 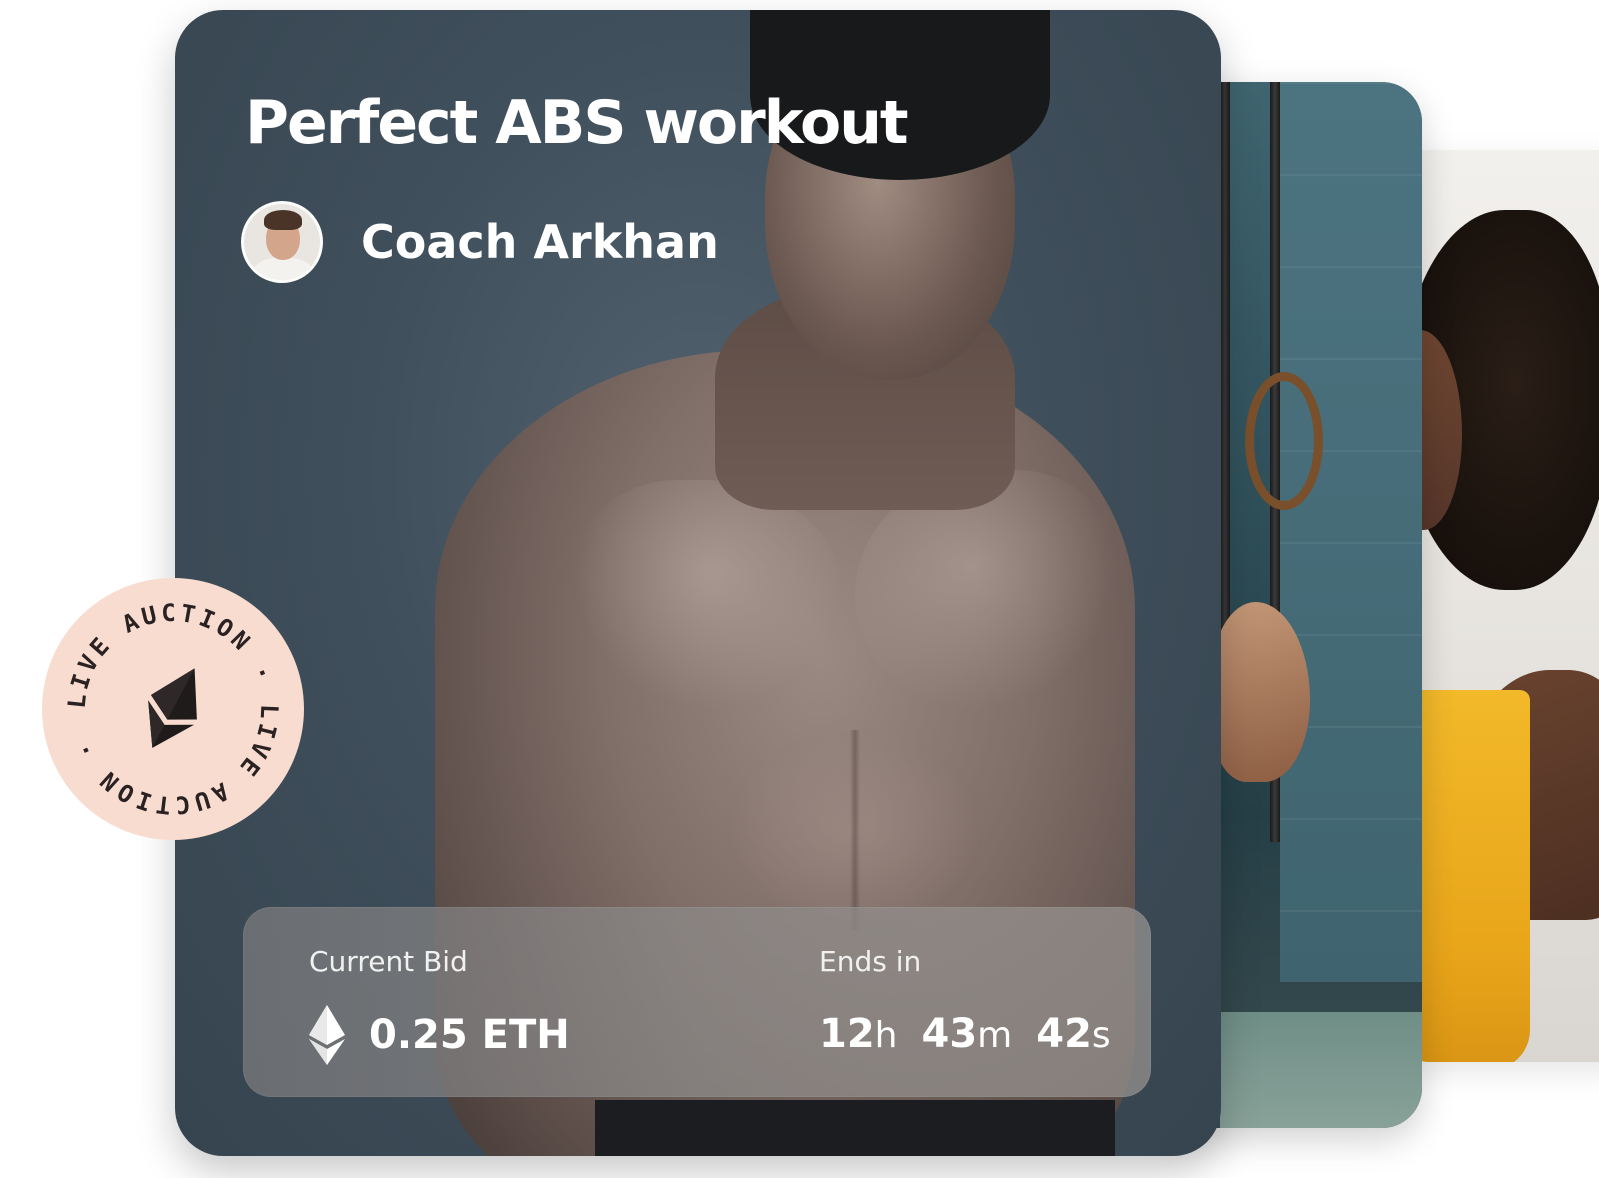 I want to click on countdown-unit: s, so click(x=1101, y=1035).